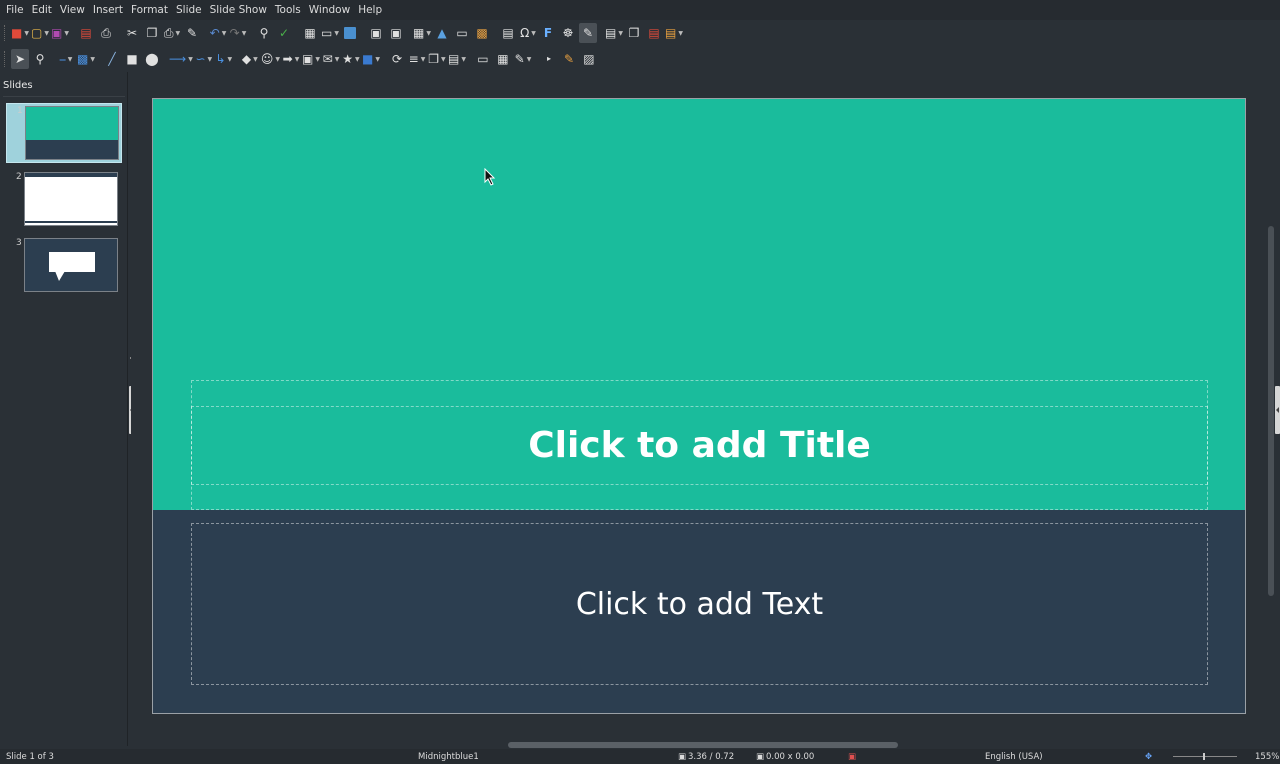  I want to click on redo-icon: ↷ ▼, so click(238, 33).